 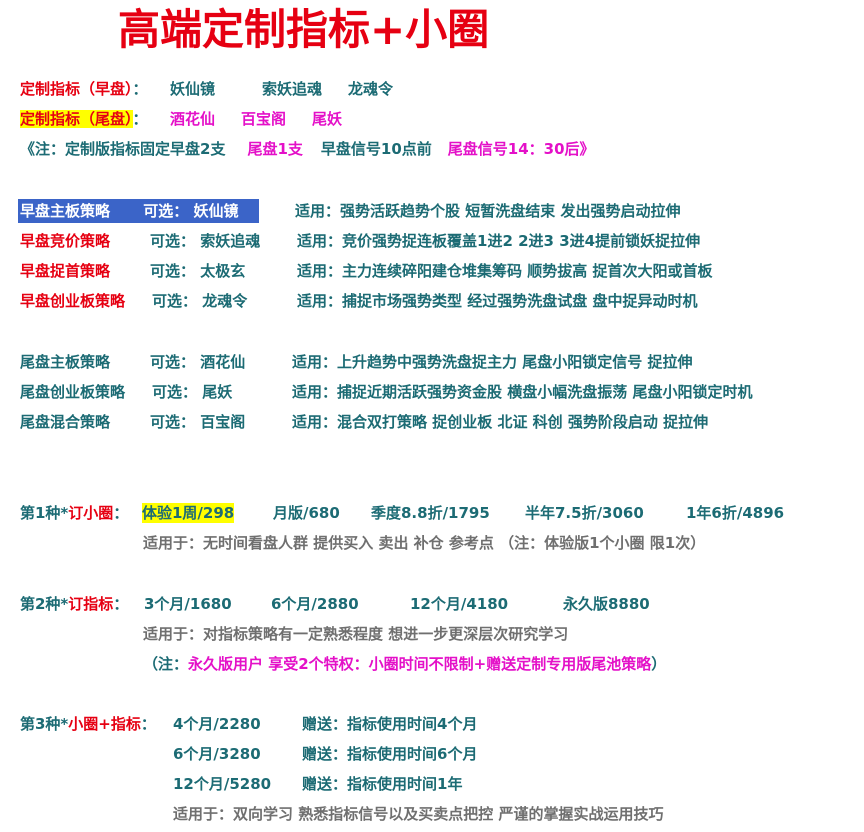 What do you see at coordinates (459, 604) in the screenshot?
I see `plan2-price: 12个月/4180` at bounding box center [459, 604].